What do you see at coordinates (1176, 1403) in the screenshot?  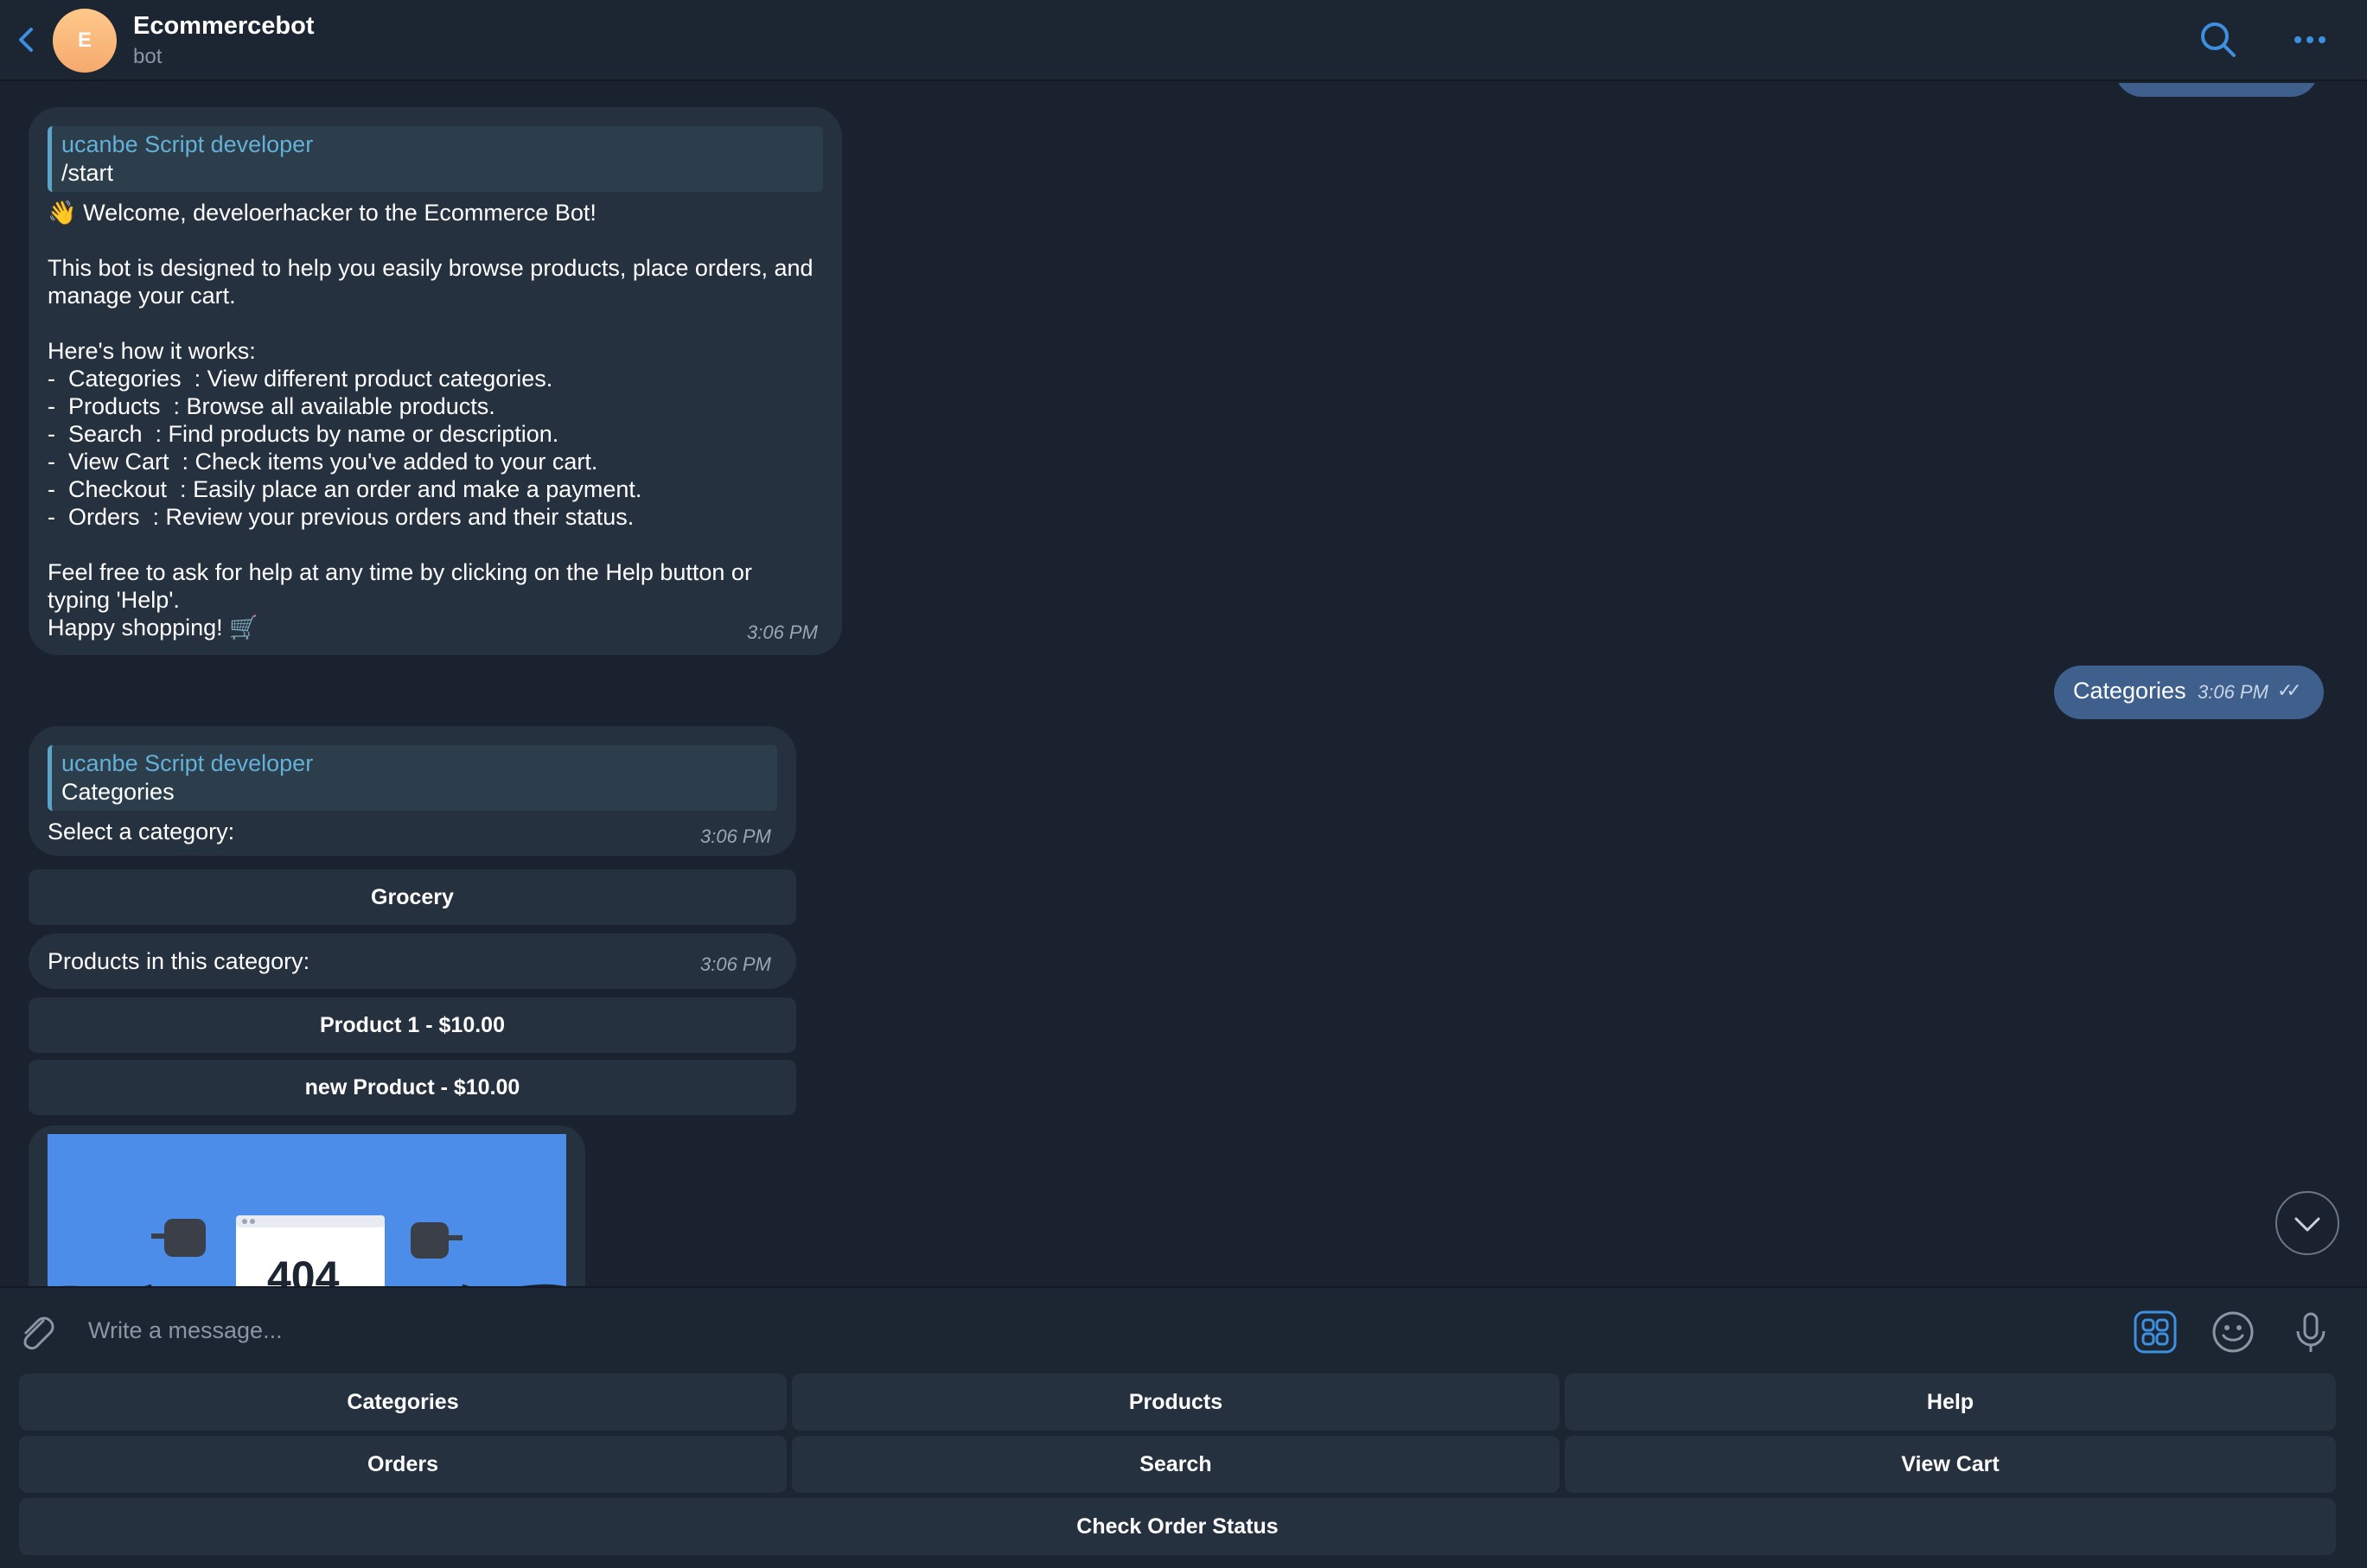 I see `keyboard-button-products: Products` at bounding box center [1176, 1403].